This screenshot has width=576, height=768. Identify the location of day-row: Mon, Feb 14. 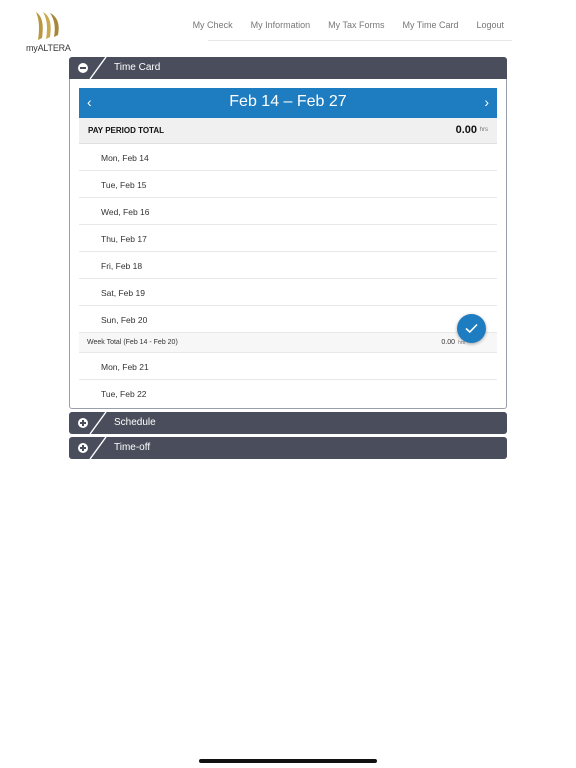
(288, 157).